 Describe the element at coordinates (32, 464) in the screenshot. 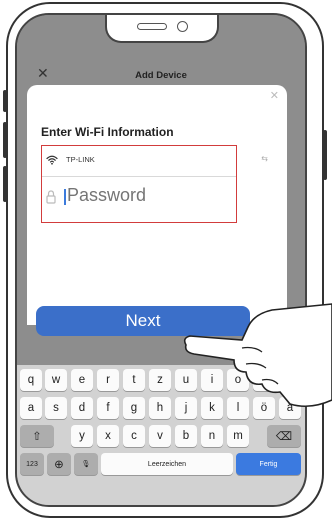

I see `numbers-key: 123` at that location.